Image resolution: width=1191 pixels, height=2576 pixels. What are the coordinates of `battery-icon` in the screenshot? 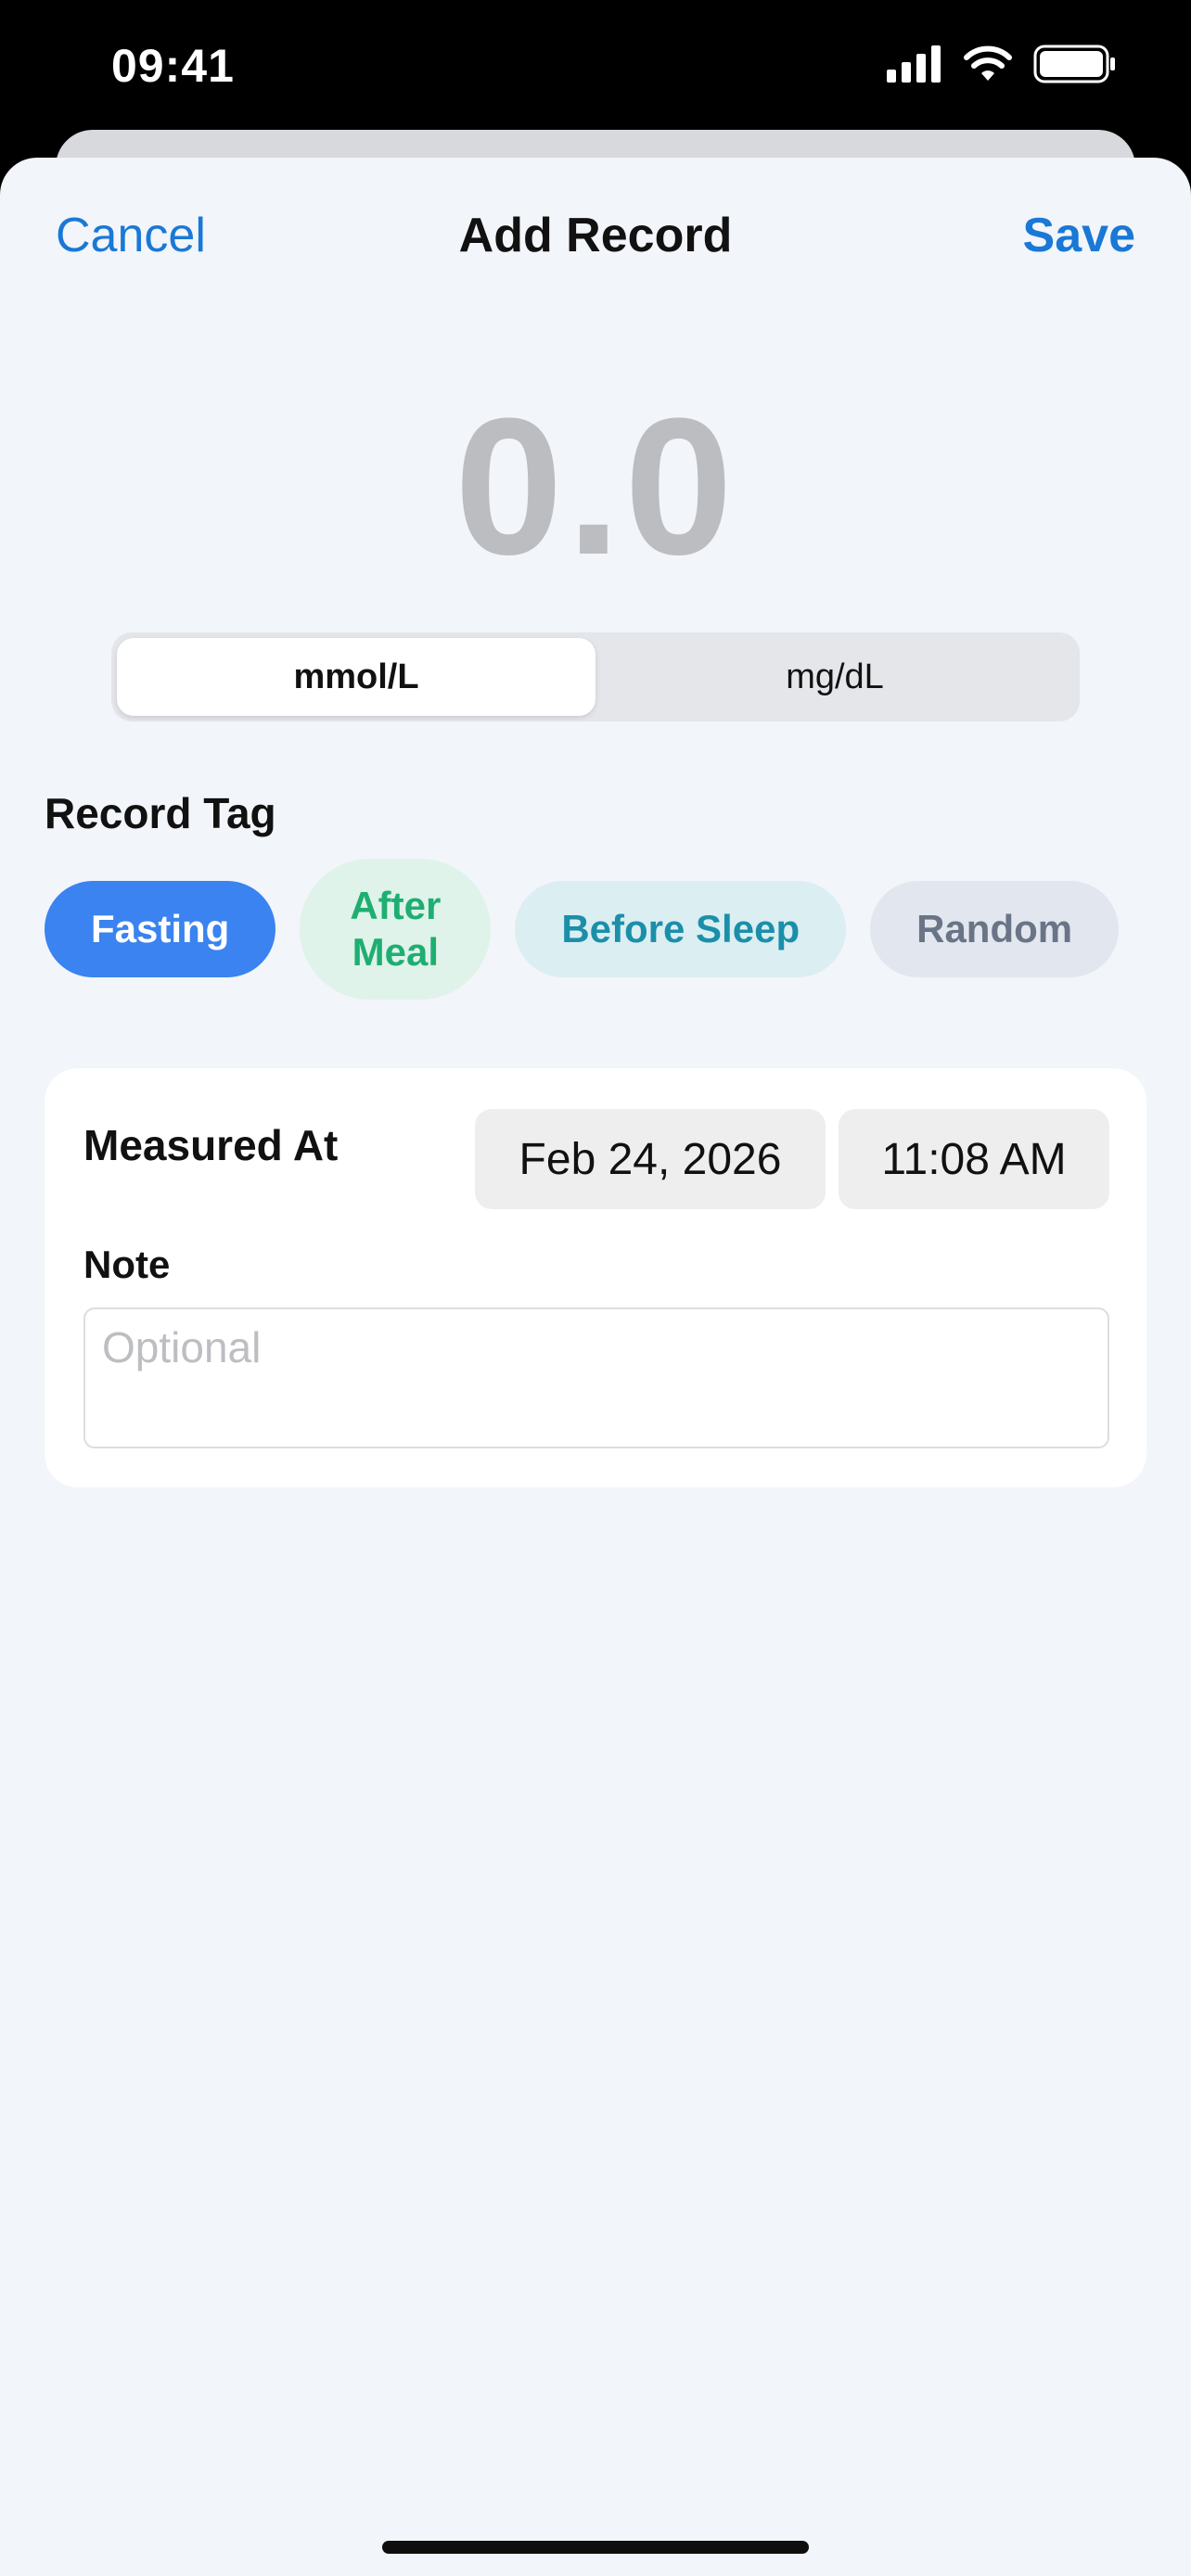 It's located at (1074, 64).